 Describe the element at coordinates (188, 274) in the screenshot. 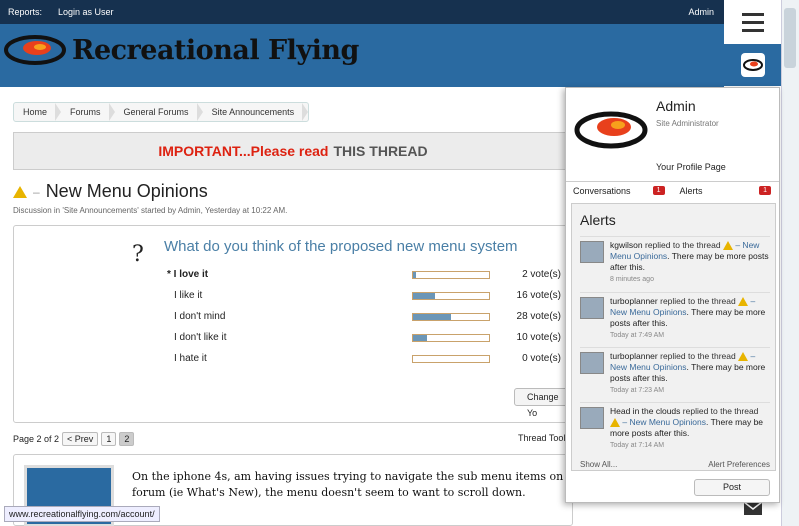

I see `poll-option-label: * I love it` at that location.